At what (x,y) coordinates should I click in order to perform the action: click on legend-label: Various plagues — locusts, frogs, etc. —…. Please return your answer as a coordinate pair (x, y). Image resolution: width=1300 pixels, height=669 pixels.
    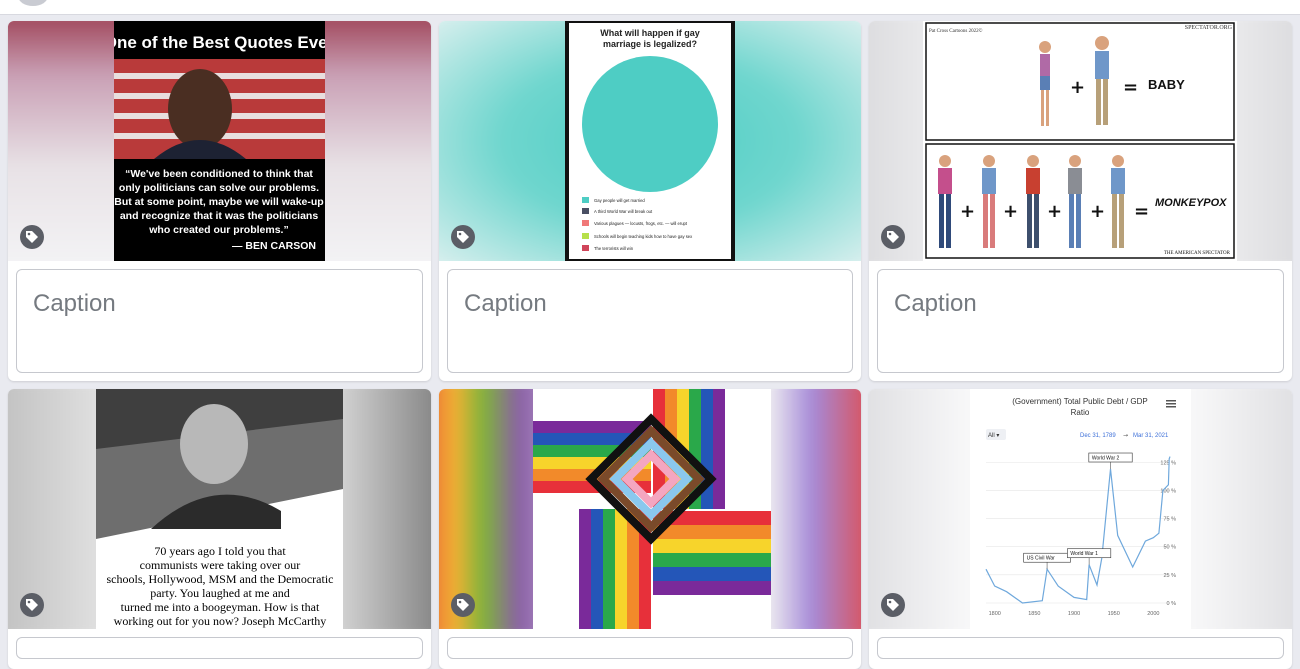
    Looking at the image, I should click on (641, 223).